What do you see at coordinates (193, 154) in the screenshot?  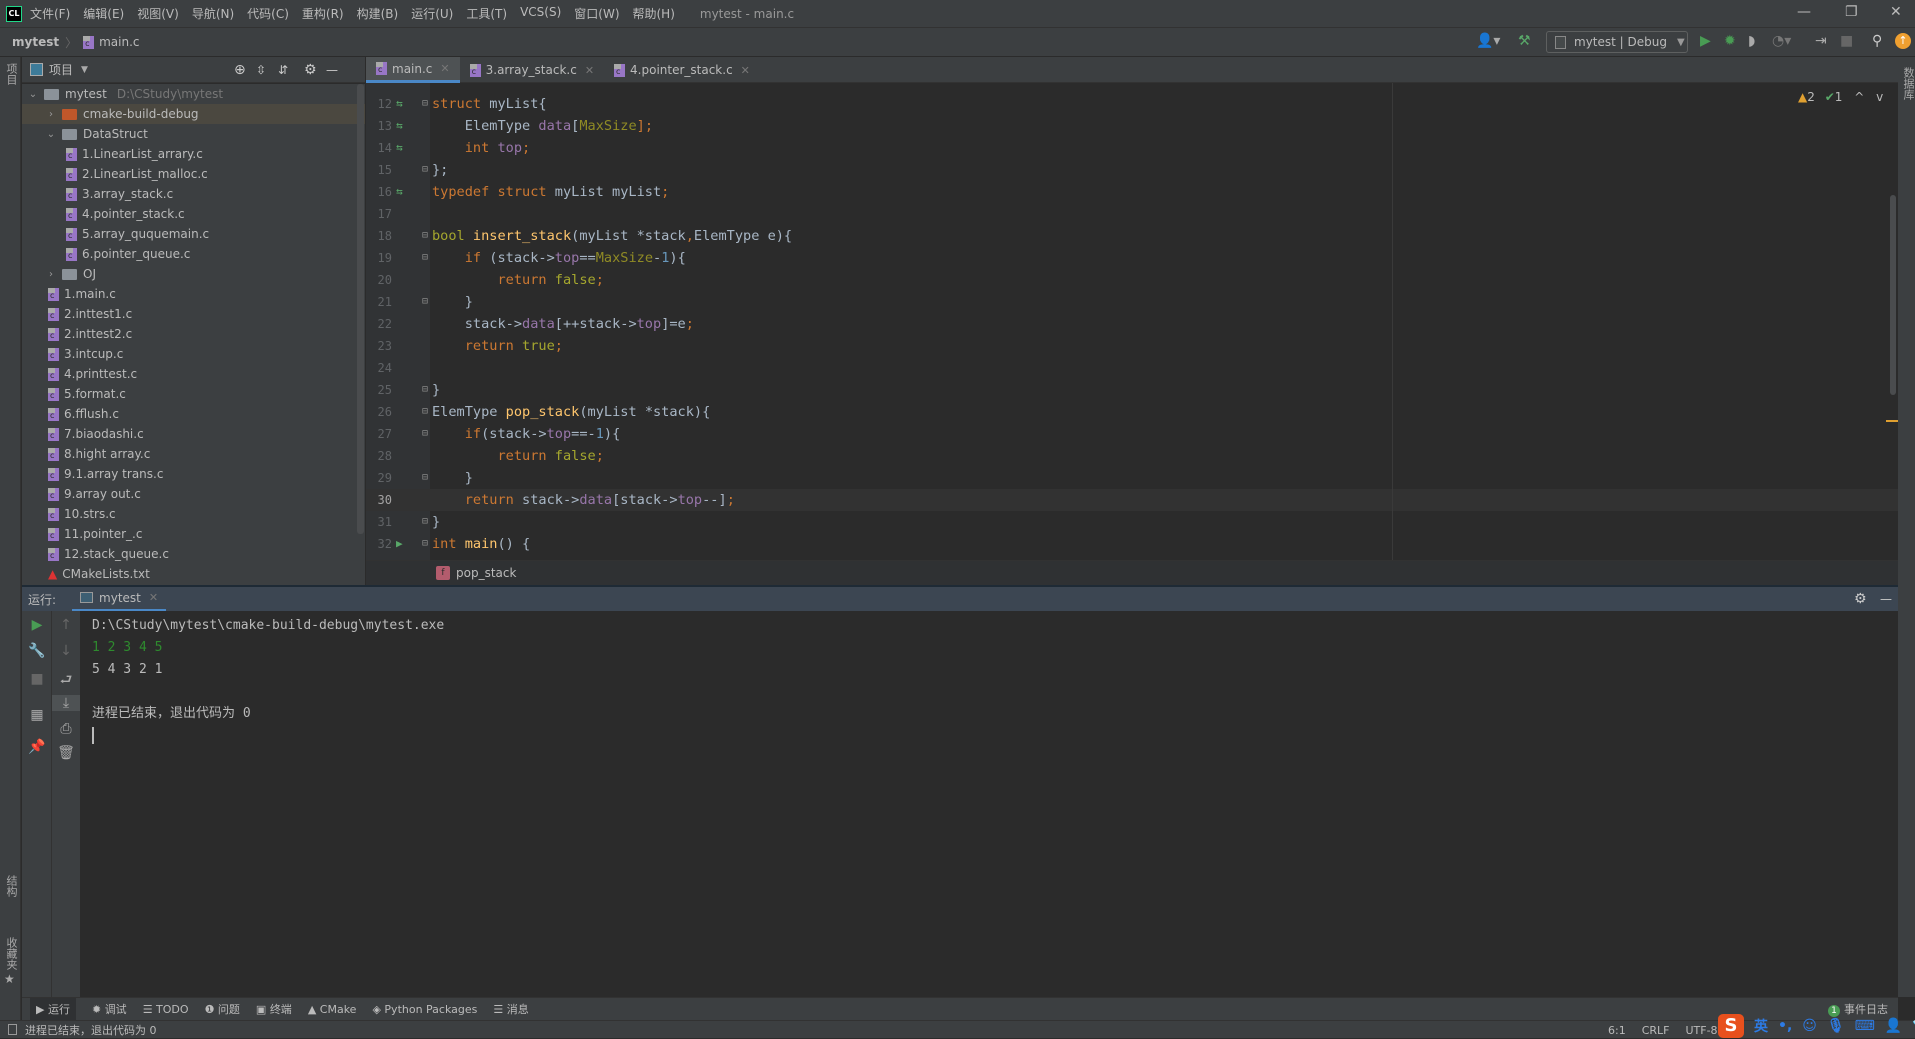 I see `tree-item: 1.LinearList_arrary.c` at bounding box center [193, 154].